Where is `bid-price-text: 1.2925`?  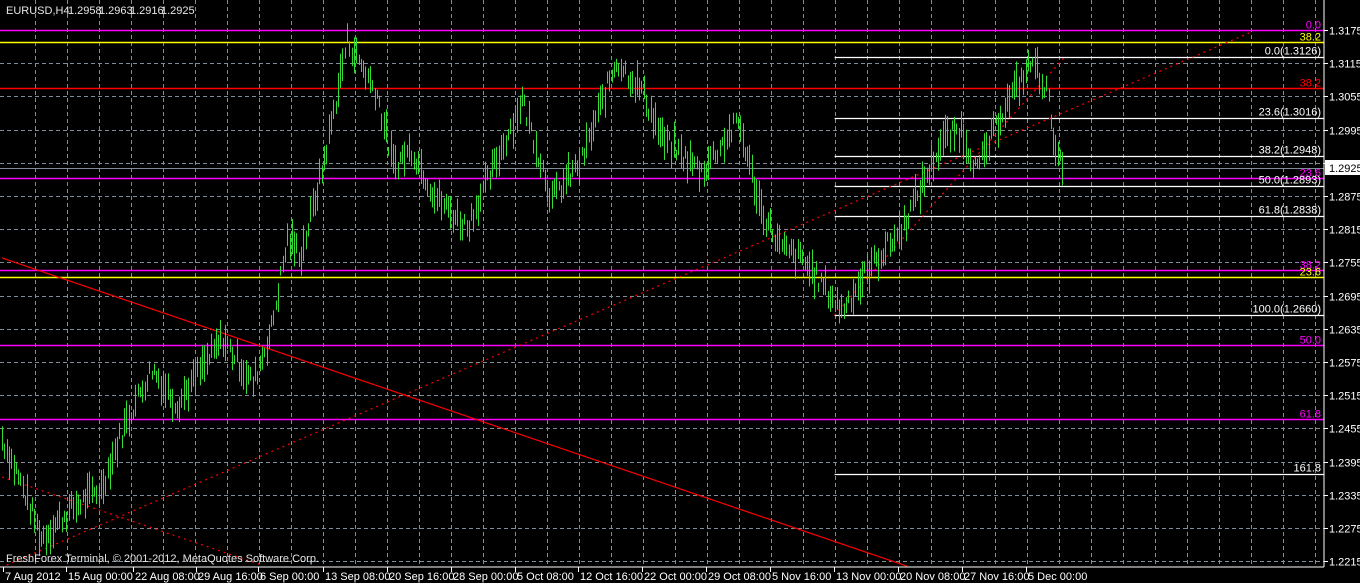
bid-price-text: 1.2925 is located at coordinates (1344, 169).